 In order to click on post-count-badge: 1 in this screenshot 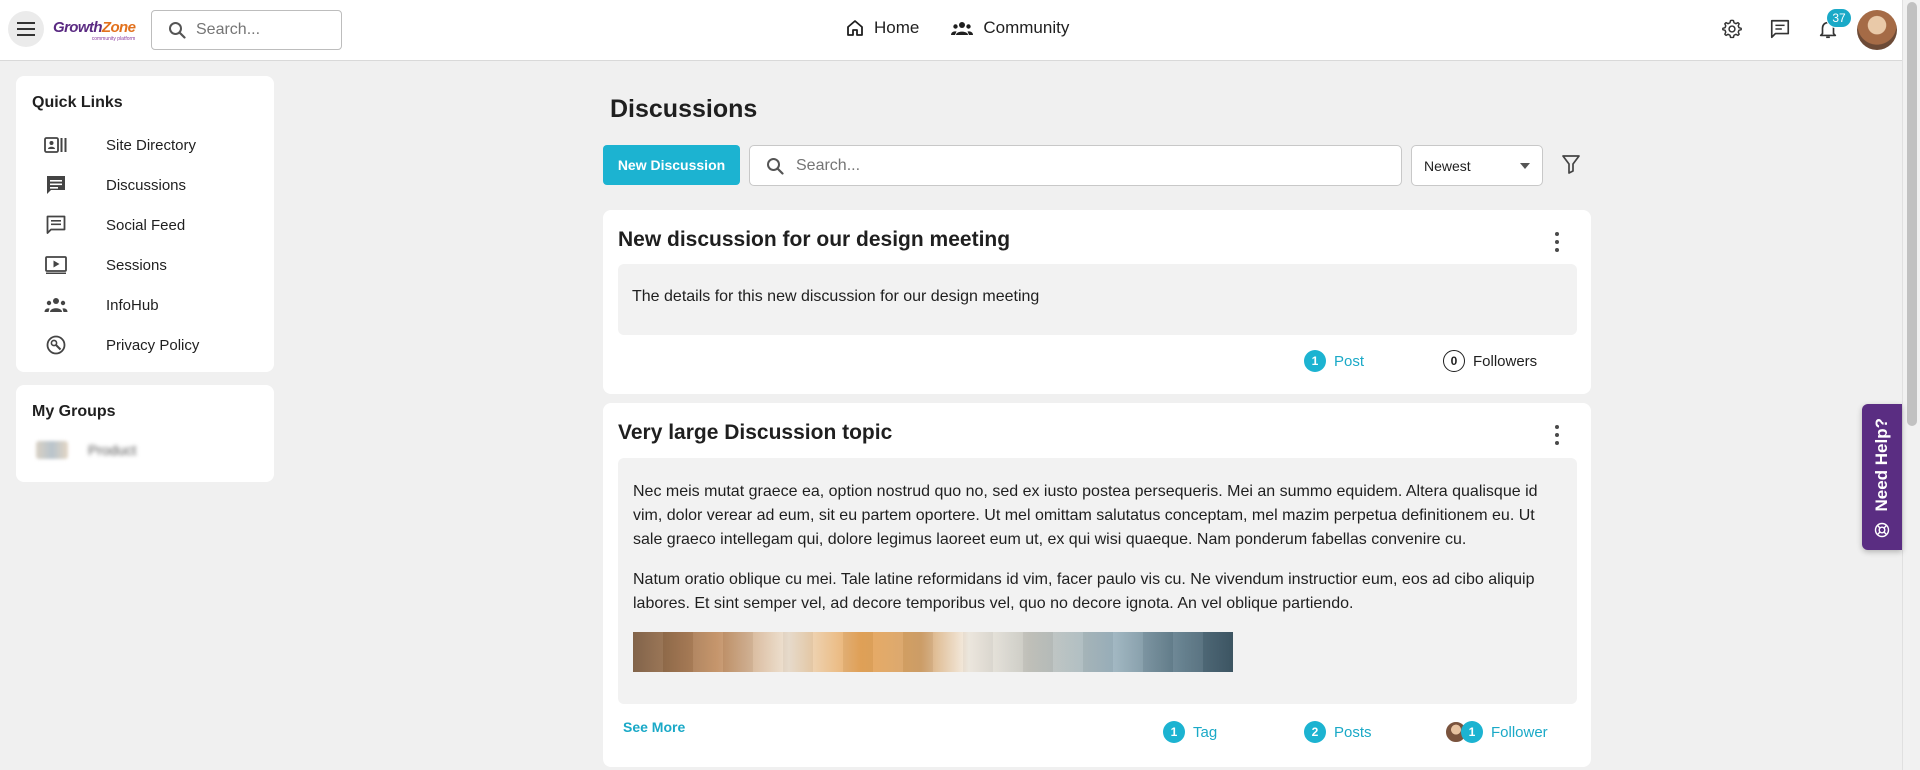, I will do `click(1315, 361)`.